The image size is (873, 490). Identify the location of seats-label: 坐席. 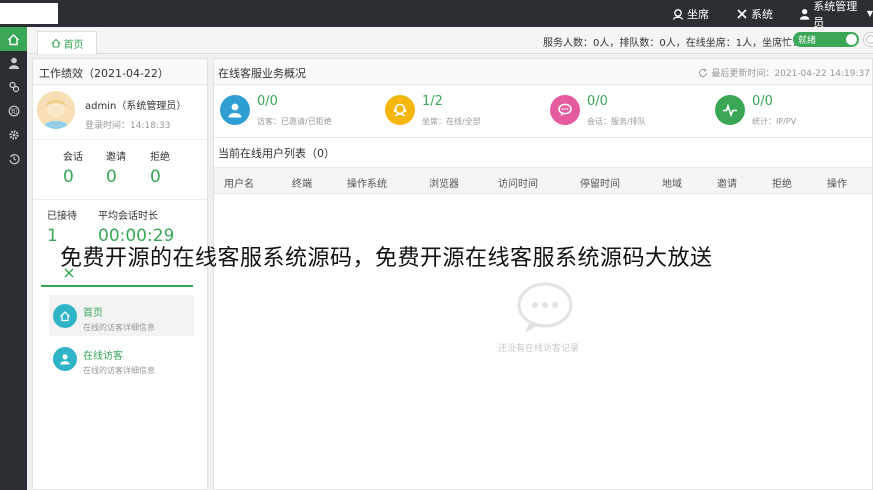
(698, 14).